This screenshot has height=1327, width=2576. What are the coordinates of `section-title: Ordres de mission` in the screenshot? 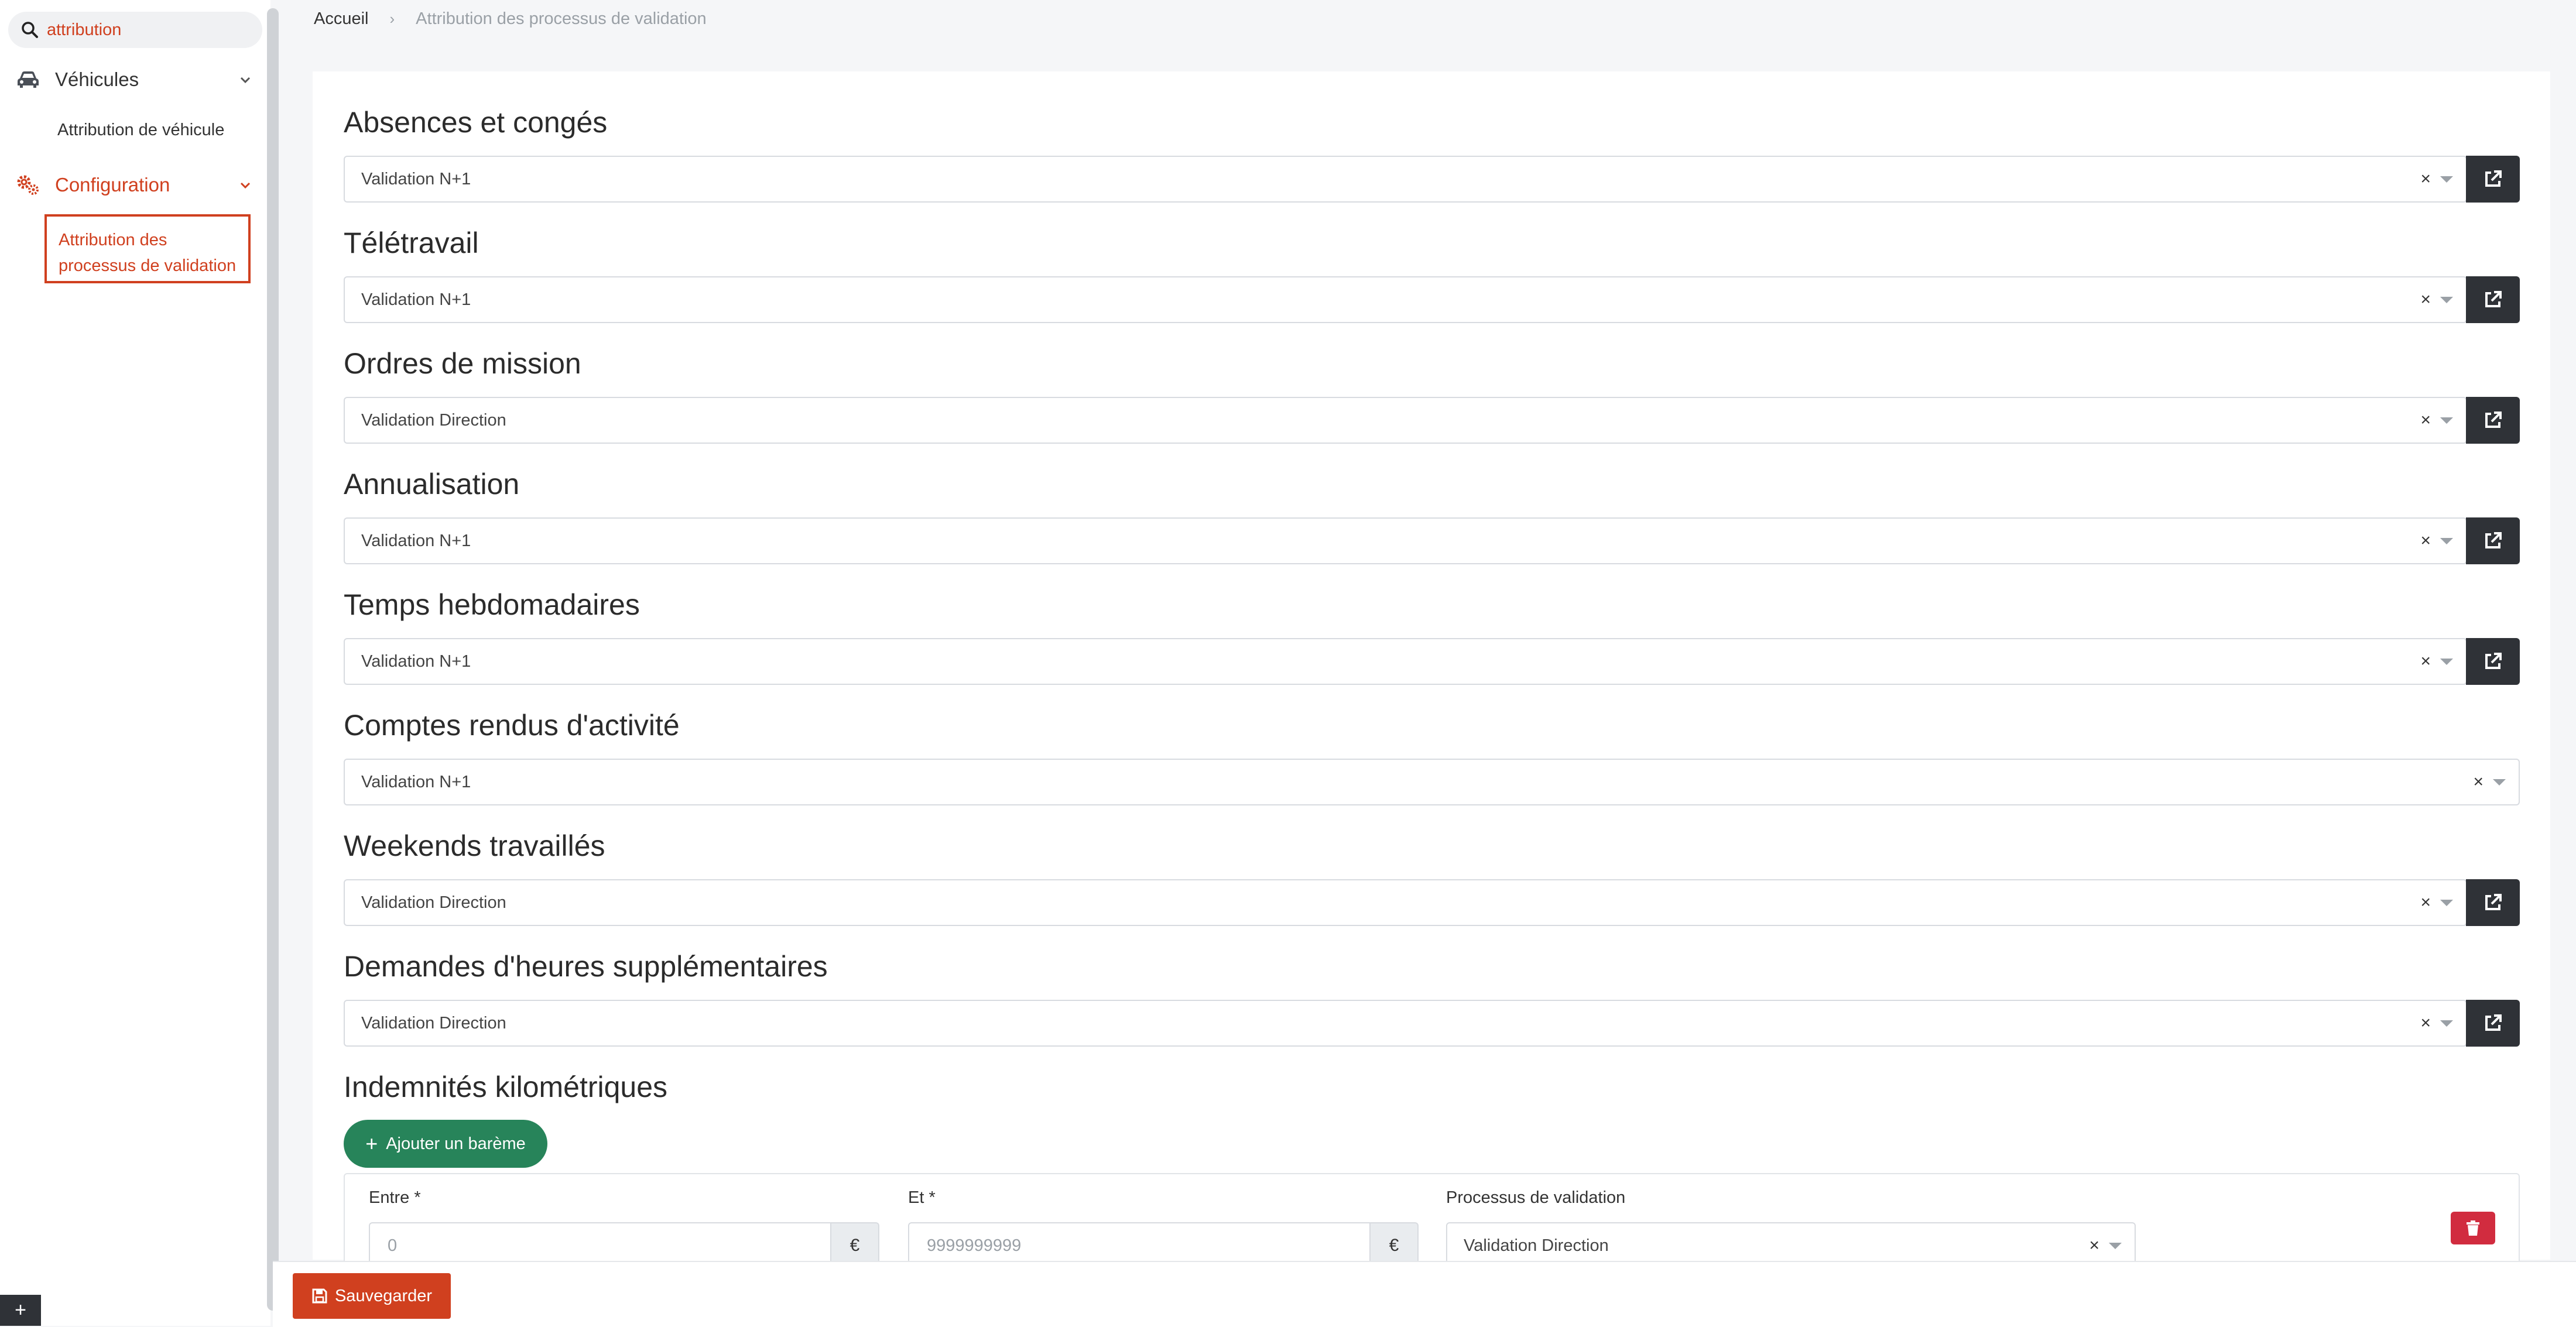 It's located at (462, 364).